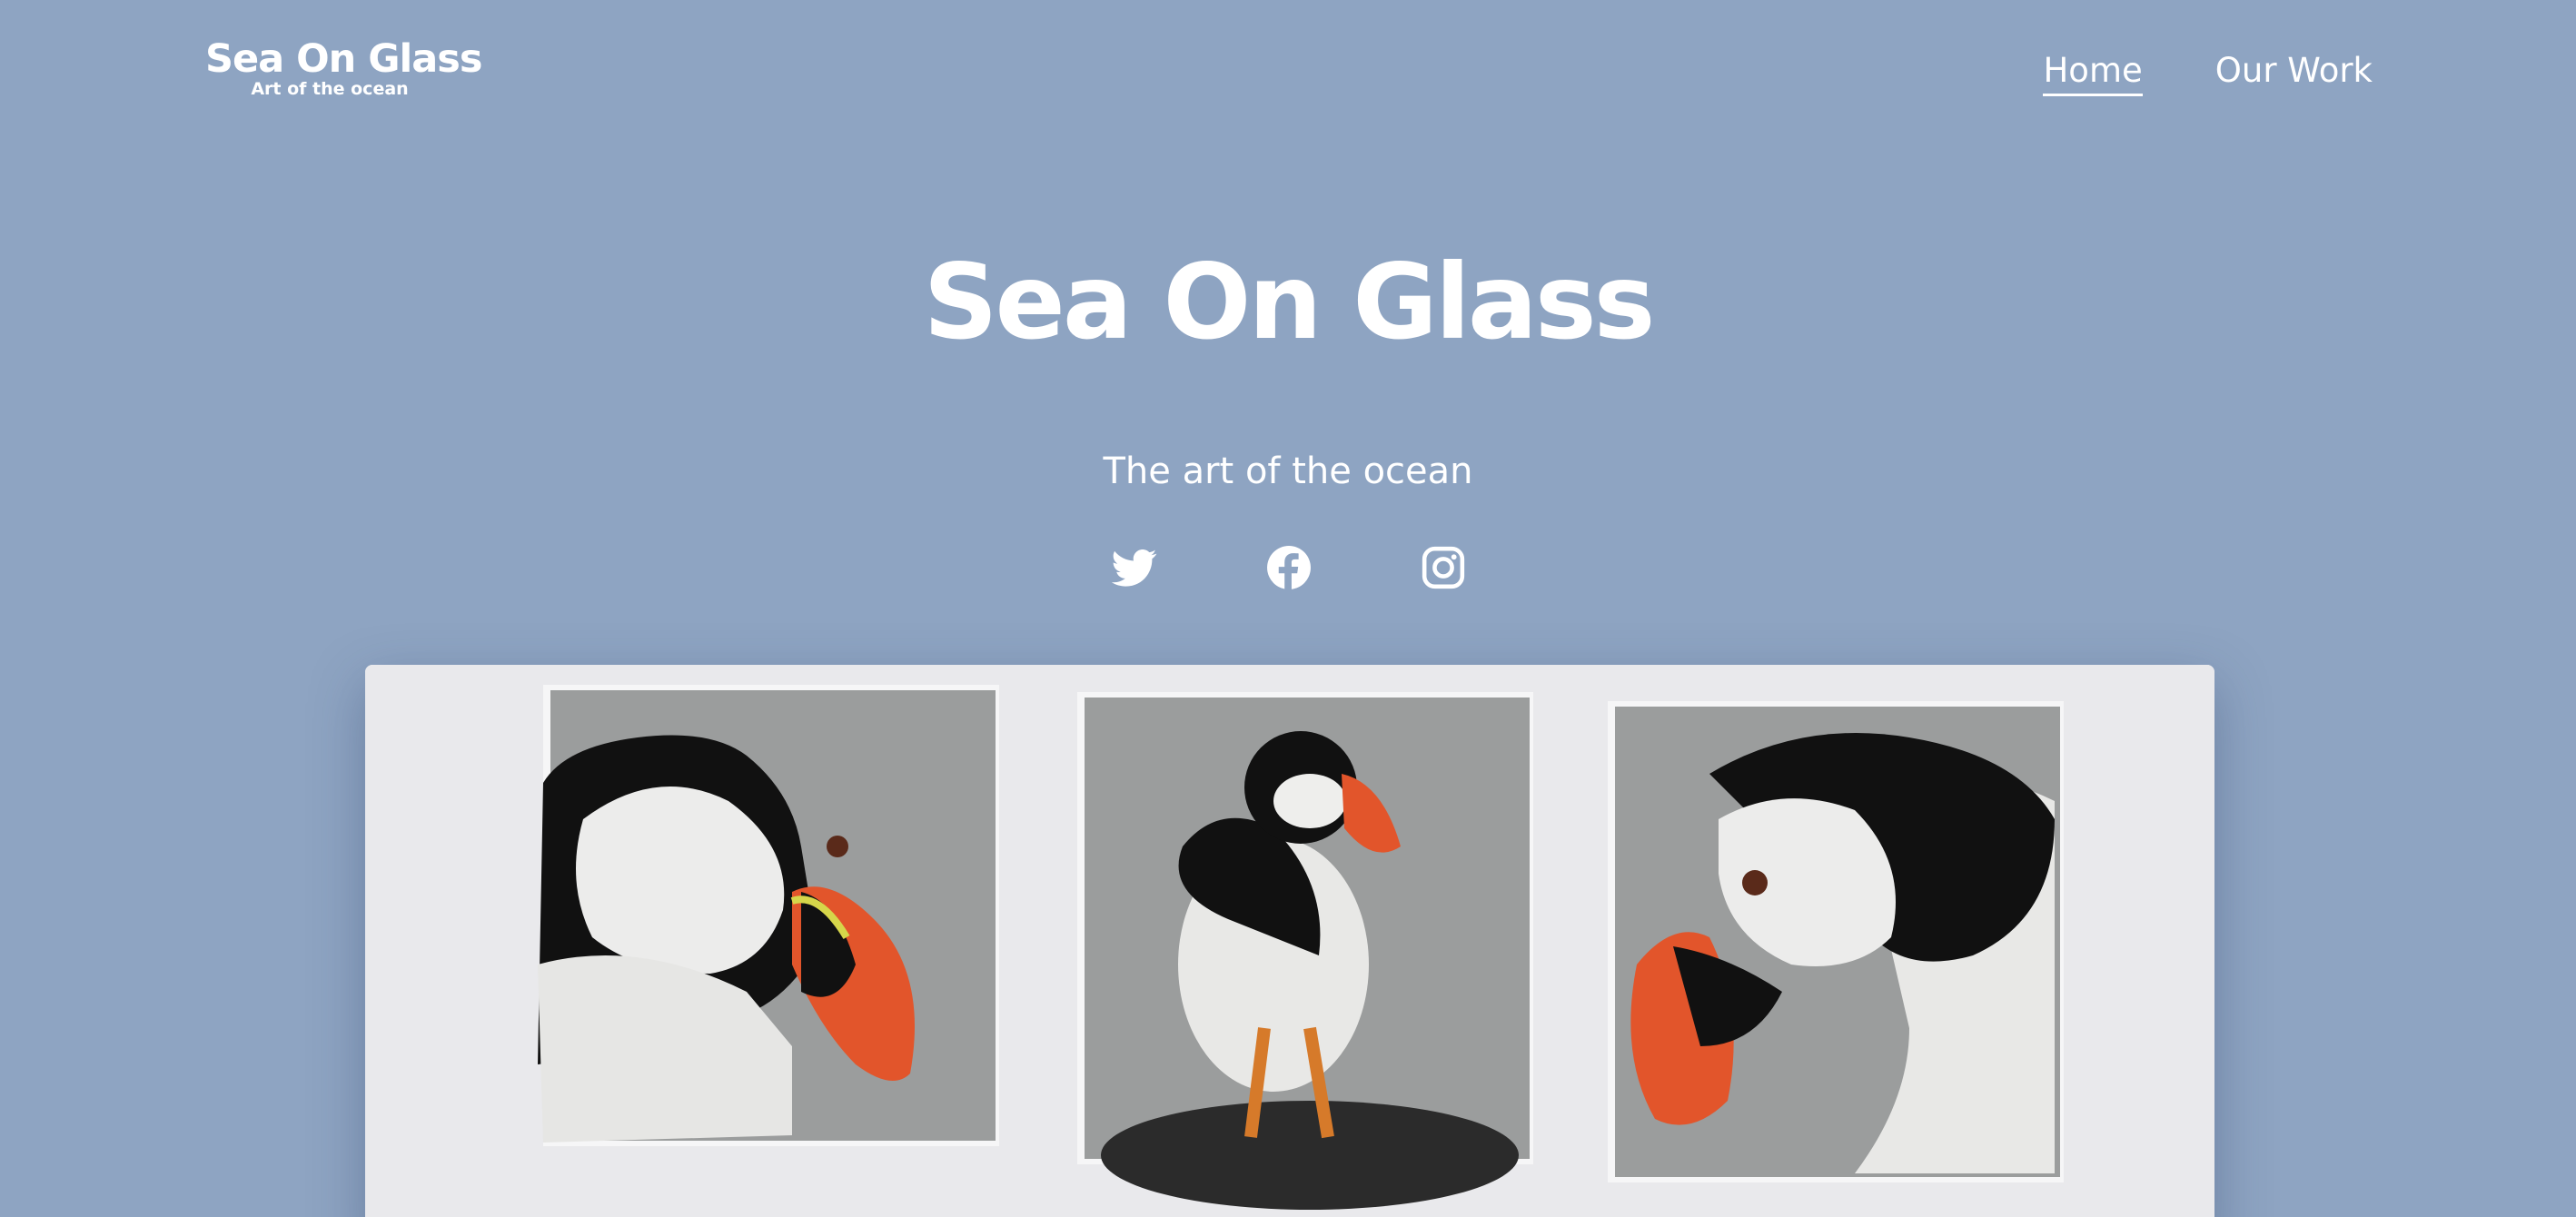  What do you see at coordinates (2093, 73) in the screenshot?
I see `nav-home-link: Home` at bounding box center [2093, 73].